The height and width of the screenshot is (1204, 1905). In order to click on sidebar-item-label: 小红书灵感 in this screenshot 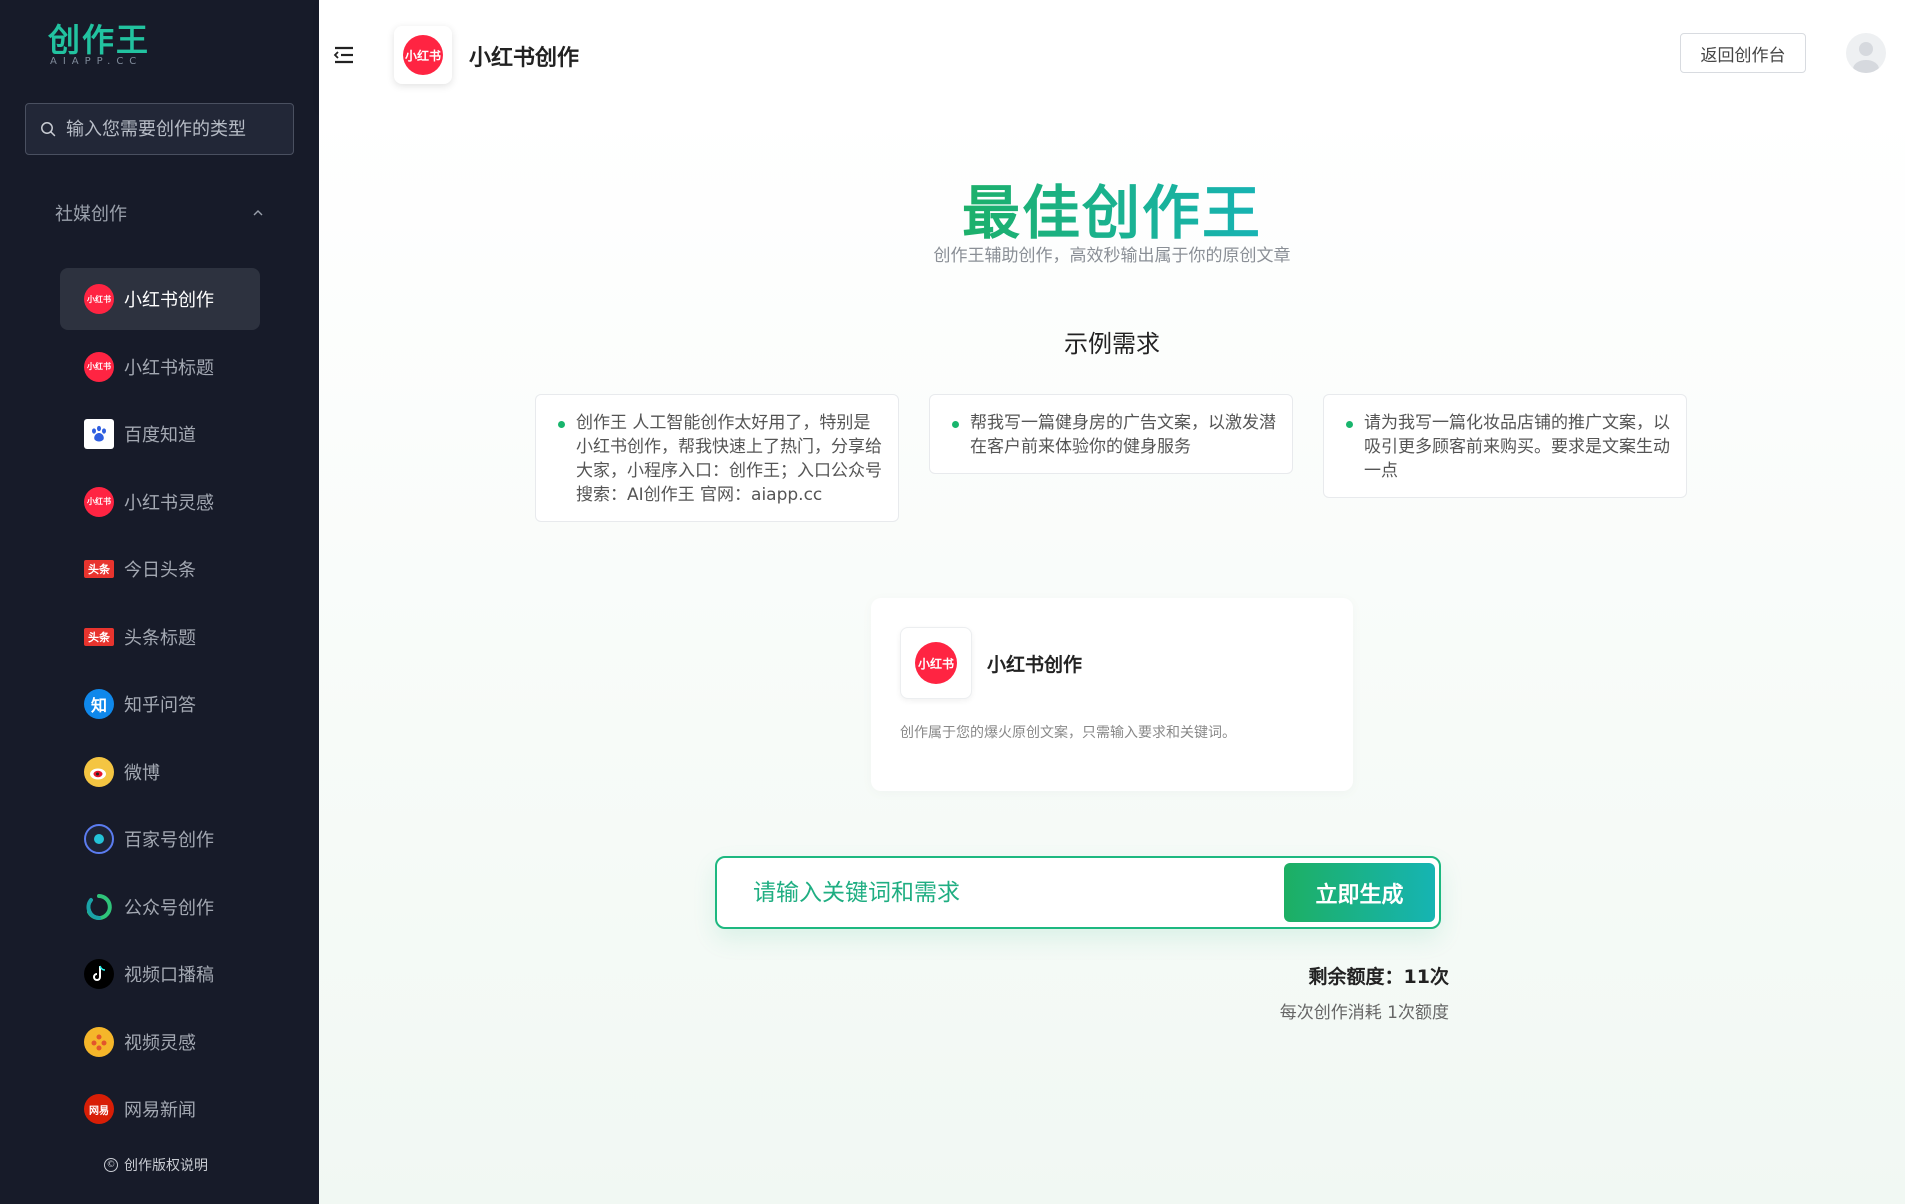, I will do `click(169, 503)`.